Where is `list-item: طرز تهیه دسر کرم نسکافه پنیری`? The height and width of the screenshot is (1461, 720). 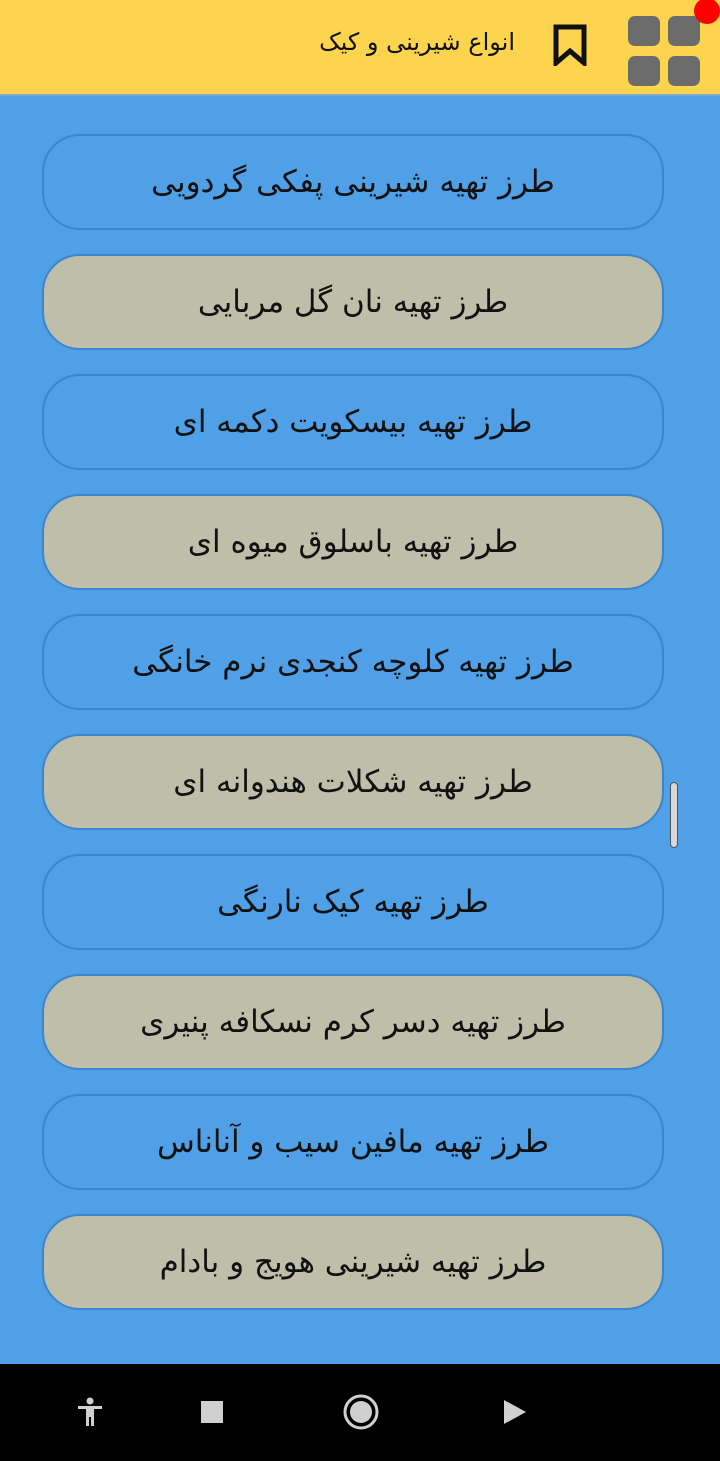
list-item: طرز تهیه دسر کرم نسکافه پنیری is located at coordinates (353, 1022).